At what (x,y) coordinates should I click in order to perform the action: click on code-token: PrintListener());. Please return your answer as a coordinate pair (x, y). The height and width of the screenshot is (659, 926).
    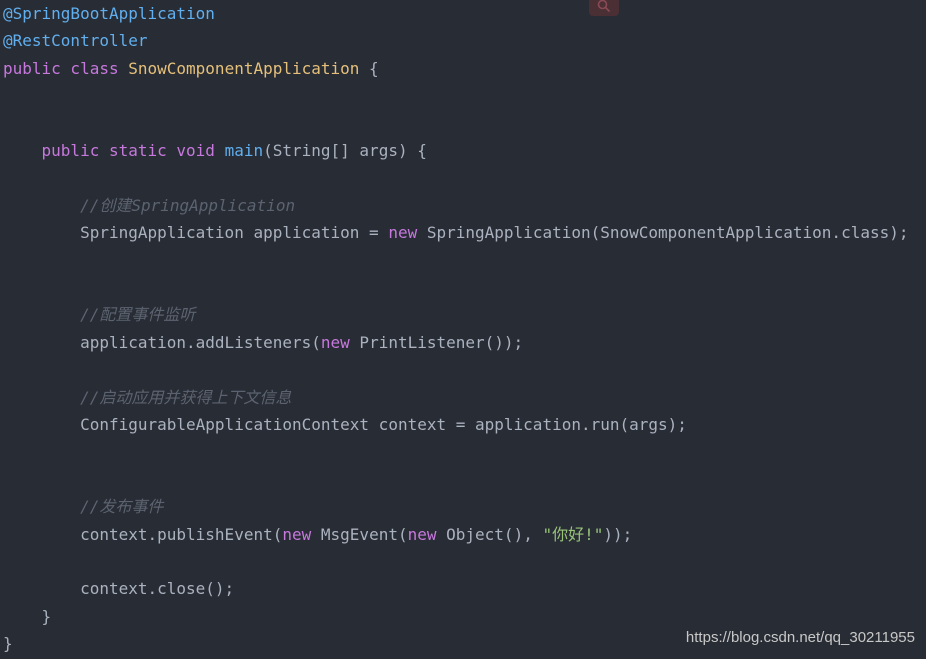
    Looking at the image, I should click on (436, 342).